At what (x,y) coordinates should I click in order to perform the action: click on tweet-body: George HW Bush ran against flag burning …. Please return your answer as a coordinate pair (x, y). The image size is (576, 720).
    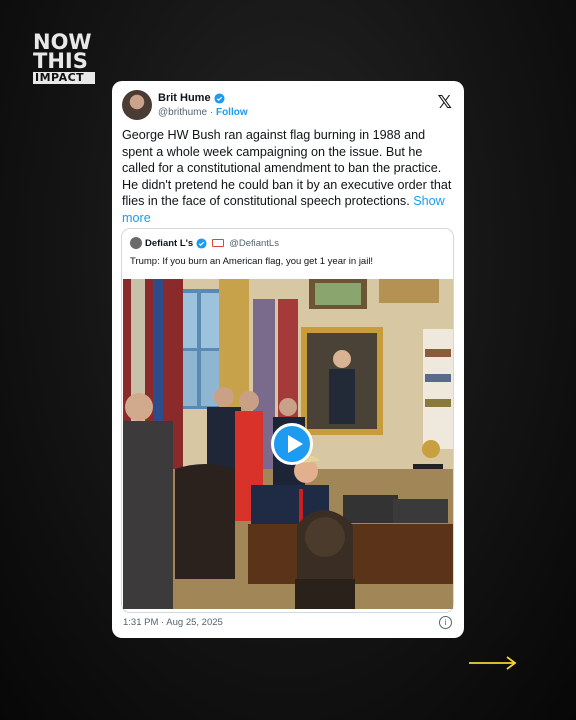
    Looking at the image, I should click on (289, 177).